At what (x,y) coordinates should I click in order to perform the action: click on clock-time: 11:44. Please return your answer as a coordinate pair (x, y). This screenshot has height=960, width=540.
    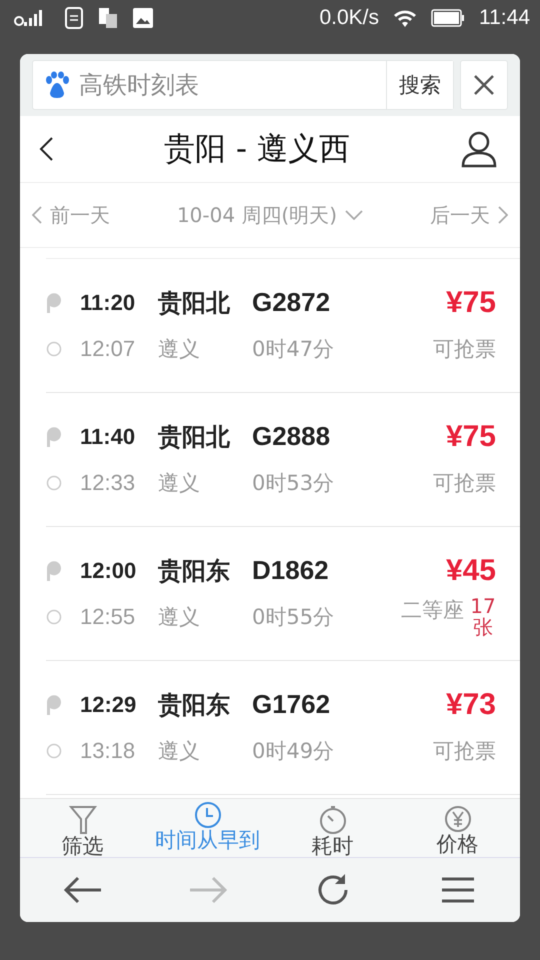
    Looking at the image, I should click on (504, 18).